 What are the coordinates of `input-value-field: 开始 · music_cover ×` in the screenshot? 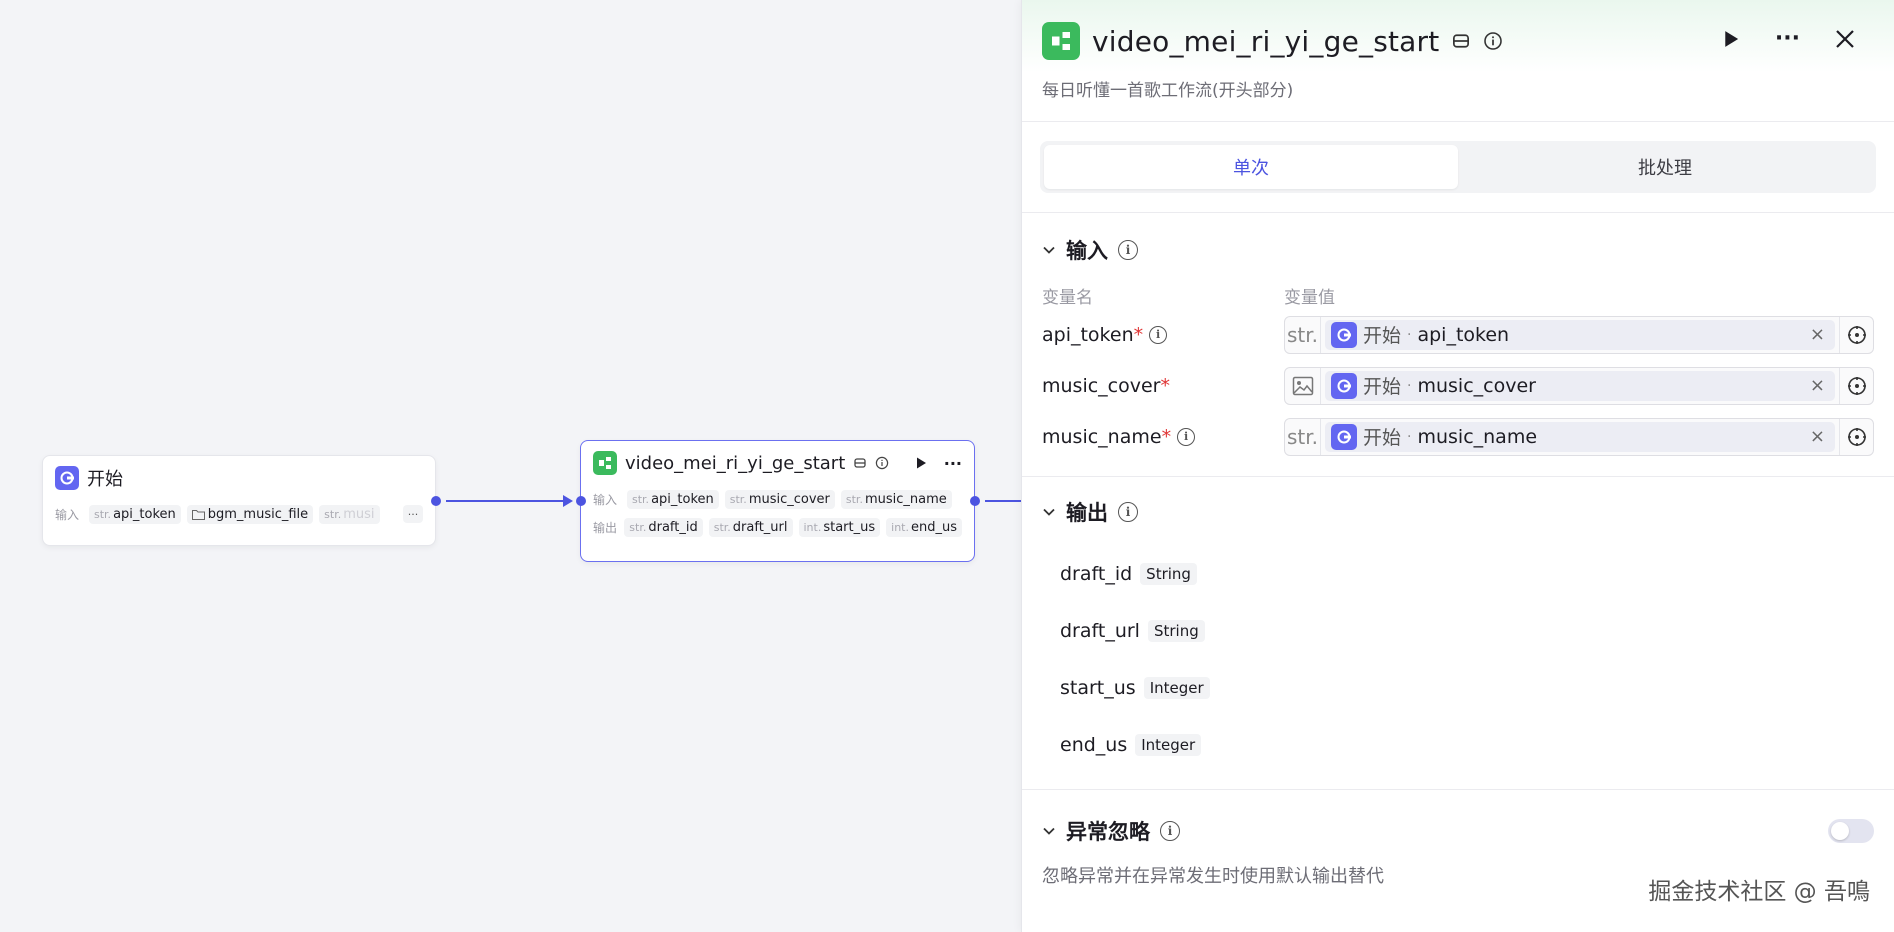 It's located at (1579, 385).